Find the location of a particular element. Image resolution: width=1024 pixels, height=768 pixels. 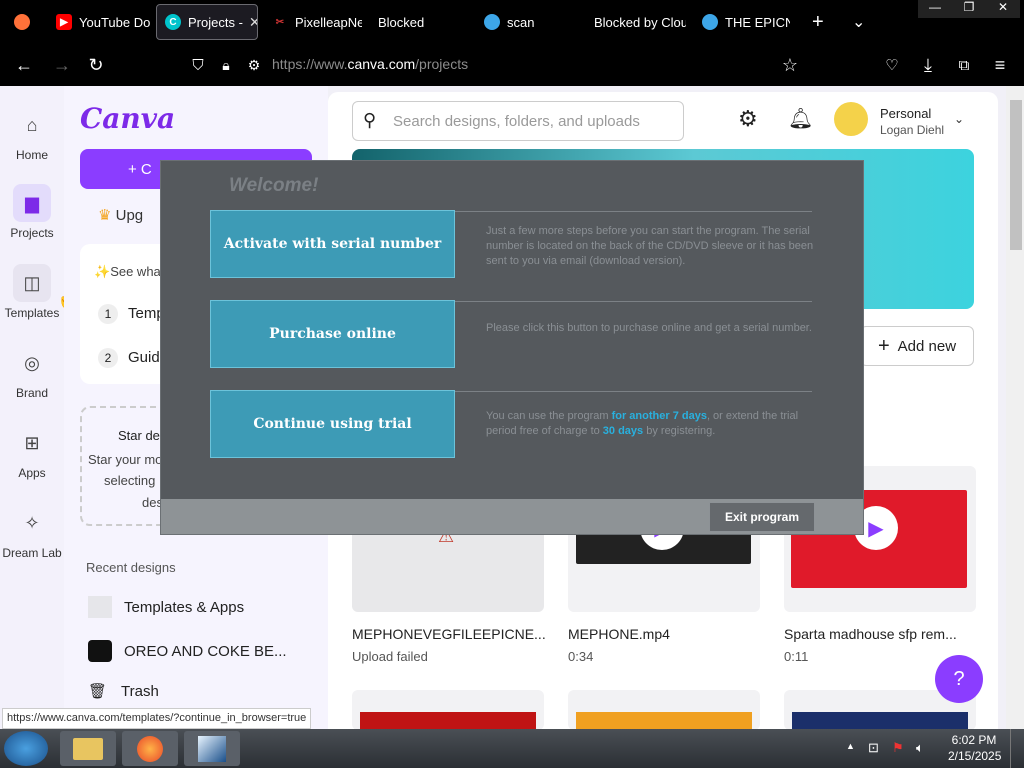

tab-list-button: ⌄ is located at coordinates (859, 22).